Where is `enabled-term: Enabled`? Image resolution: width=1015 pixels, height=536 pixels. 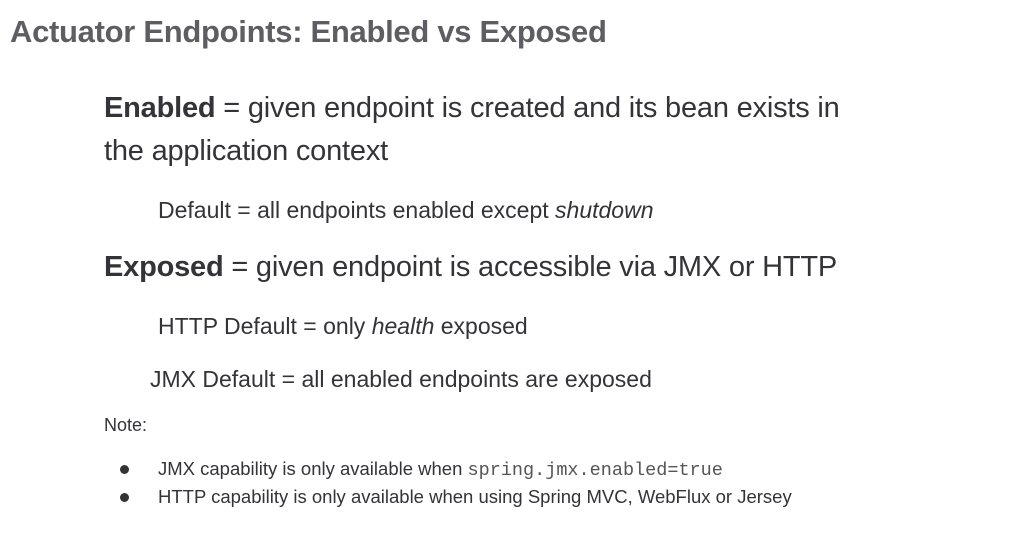
enabled-term: Enabled is located at coordinates (160, 108).